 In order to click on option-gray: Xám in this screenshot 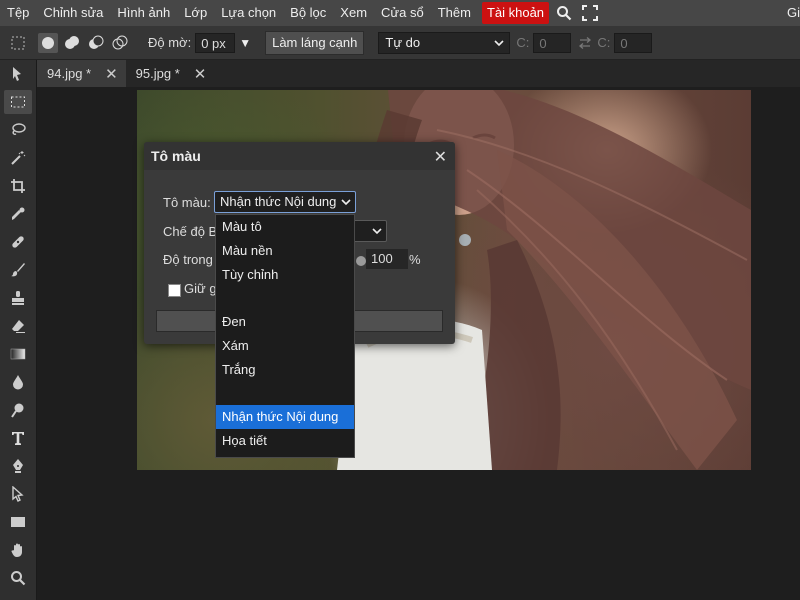, I will do `click(285, 346)`.